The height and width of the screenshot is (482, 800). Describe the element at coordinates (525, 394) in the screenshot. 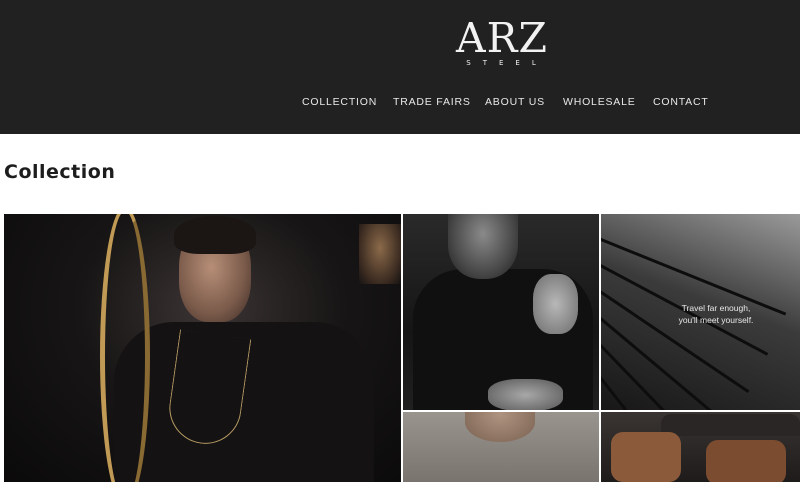

I see `model-hand-bracelet` at that location.